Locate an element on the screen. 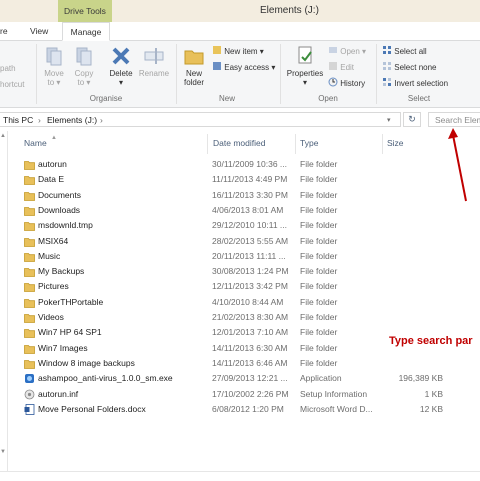 This screenshot has width=480, height=481. file-row: autorun 30/11/2009 10:36 ... File folder is located at coordinates (248, 164).